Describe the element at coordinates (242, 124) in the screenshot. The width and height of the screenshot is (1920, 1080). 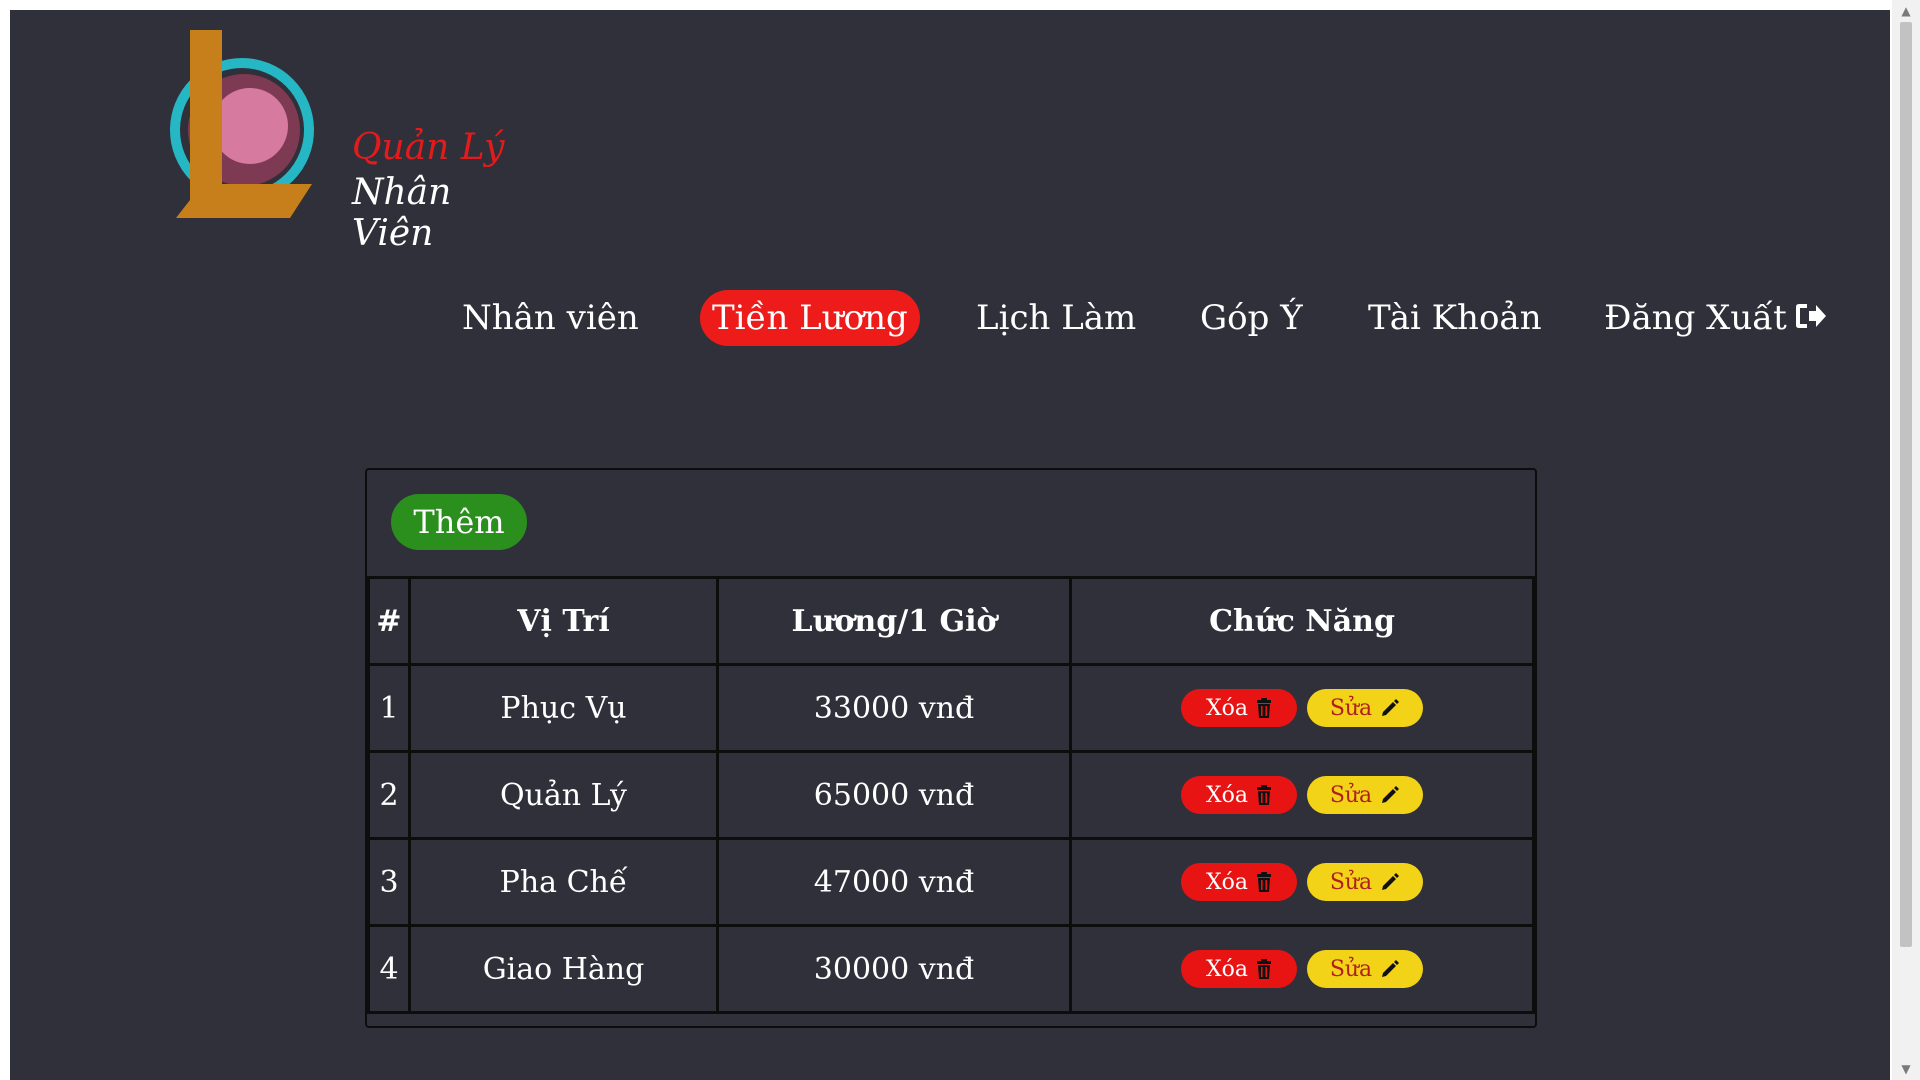
I see `logo-emblem-icon` at that location.